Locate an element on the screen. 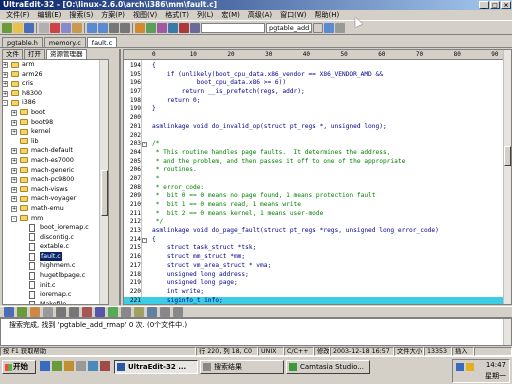  tree-item: + math-emu is located at coordinates (55, 209).